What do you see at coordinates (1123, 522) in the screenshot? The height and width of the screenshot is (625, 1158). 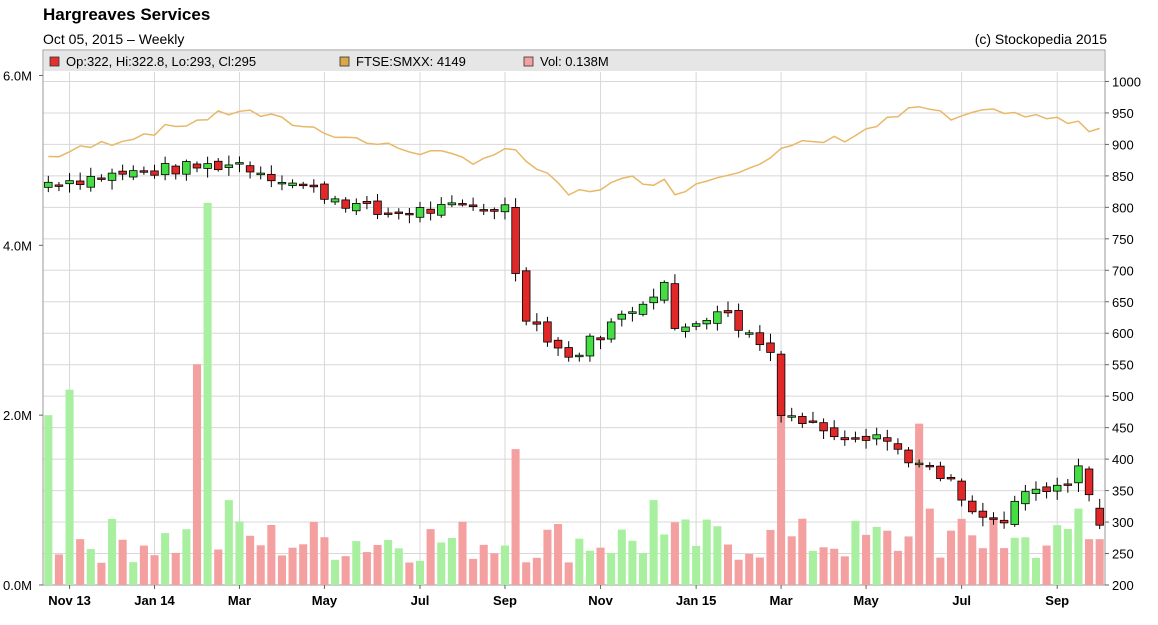 I see `price-tick-label: 300` at bounding box center [1123, 522].